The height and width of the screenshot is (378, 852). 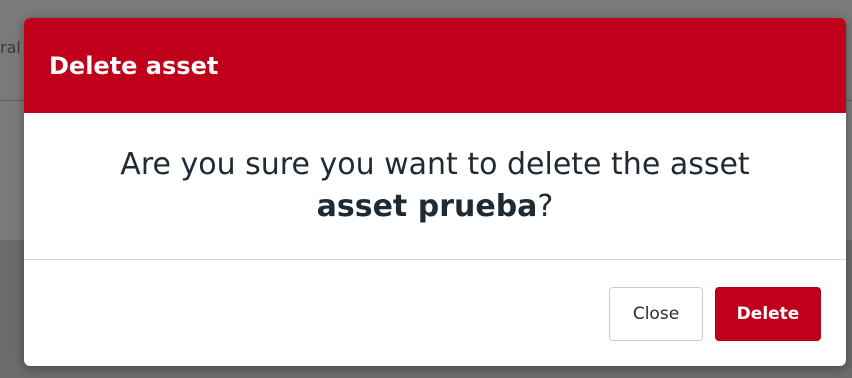 What do you see at coordinates (427, 206) in the screenshot?
I see `asset-name: asset prueba` at bounding box center [427, 206].